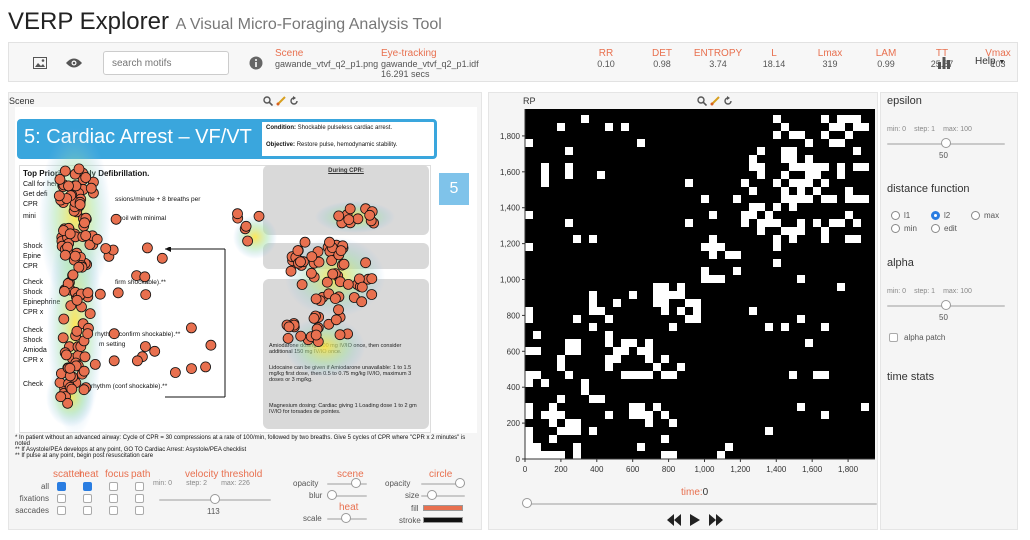 The height and width of the screenshot is (540, 1030). I want to click on epsilon-range: min: 0 step: 1 max: 100, so click(929, 129).